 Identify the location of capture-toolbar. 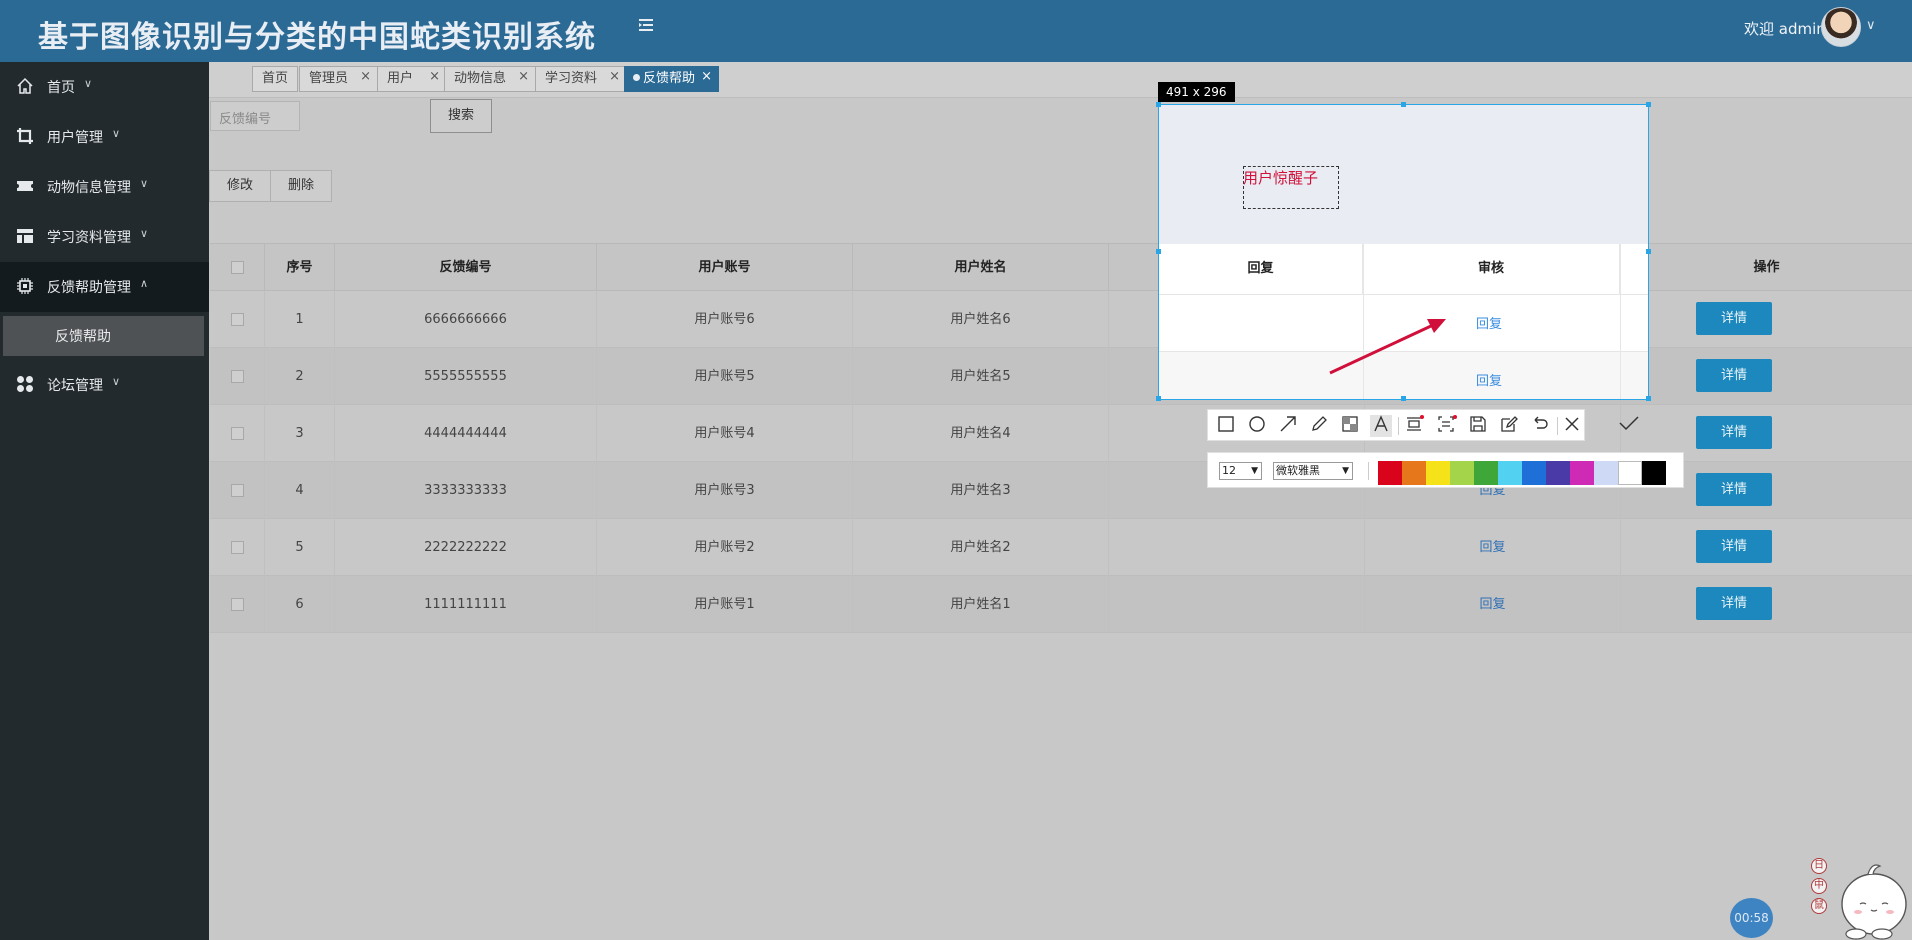
(1396, 425).